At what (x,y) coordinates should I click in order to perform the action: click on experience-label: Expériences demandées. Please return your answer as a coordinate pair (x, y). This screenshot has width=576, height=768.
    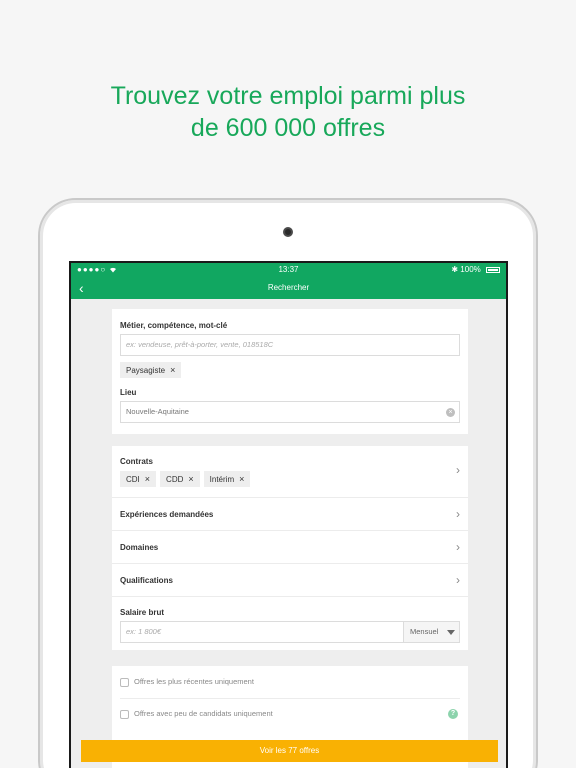
    Looking at the image, I should click on (167, 514).